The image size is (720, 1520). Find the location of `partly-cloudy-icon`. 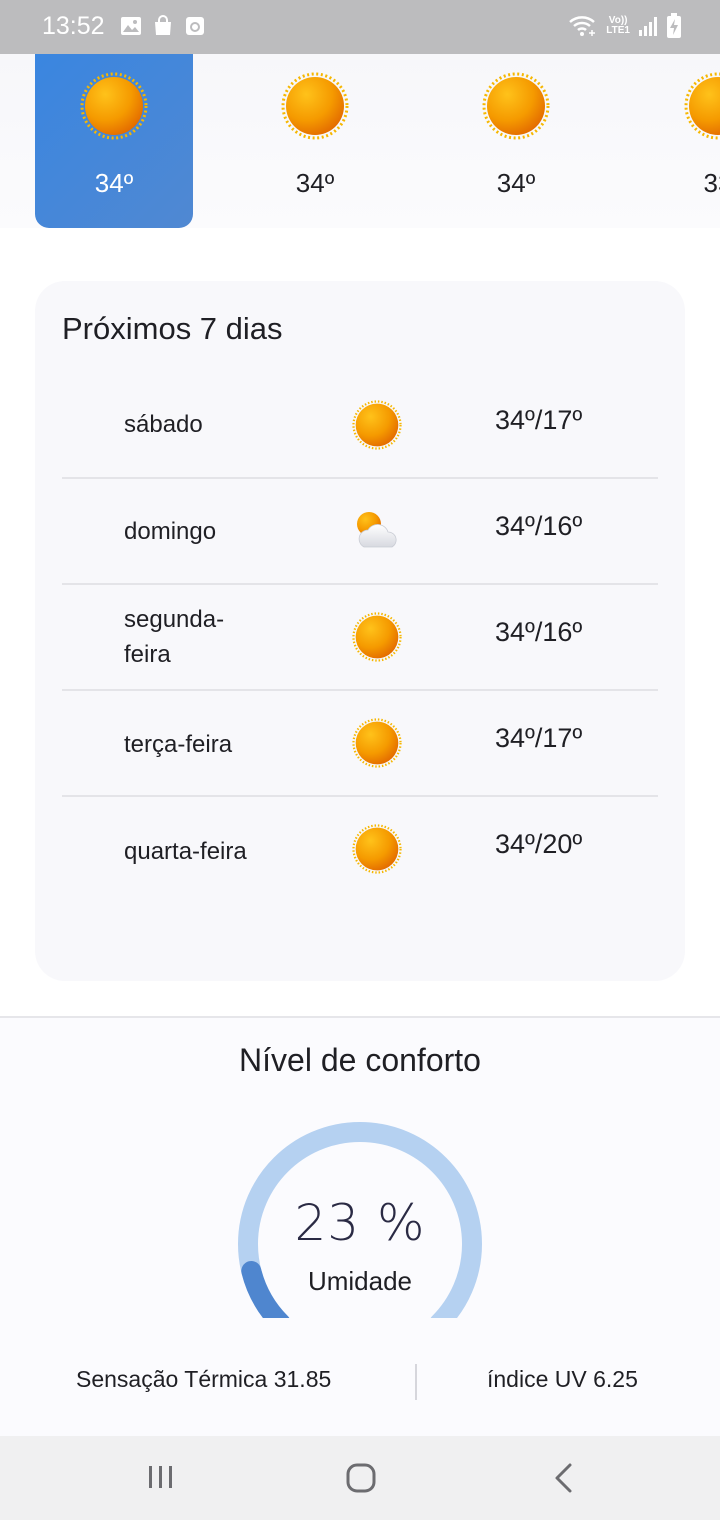

partly-cloudy-icon is located at coordinates (377, 532).